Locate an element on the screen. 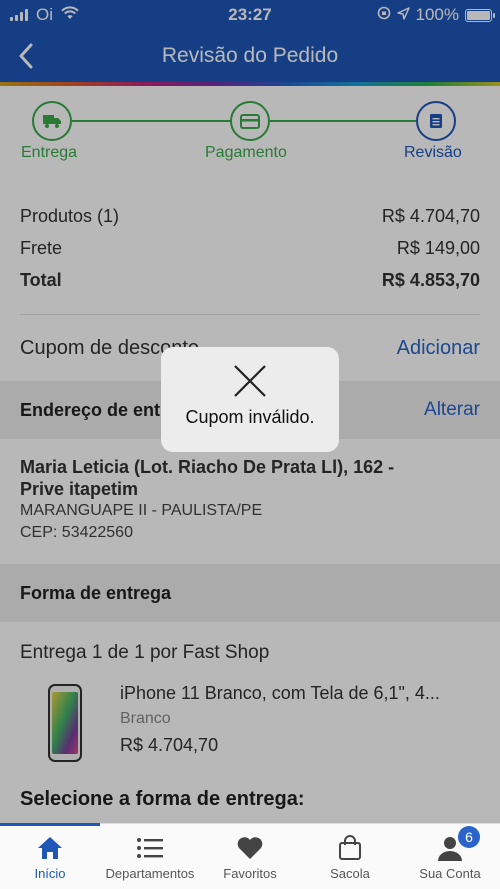  delivery-seller: por Fast Shop is located at coordinates (209, 652).